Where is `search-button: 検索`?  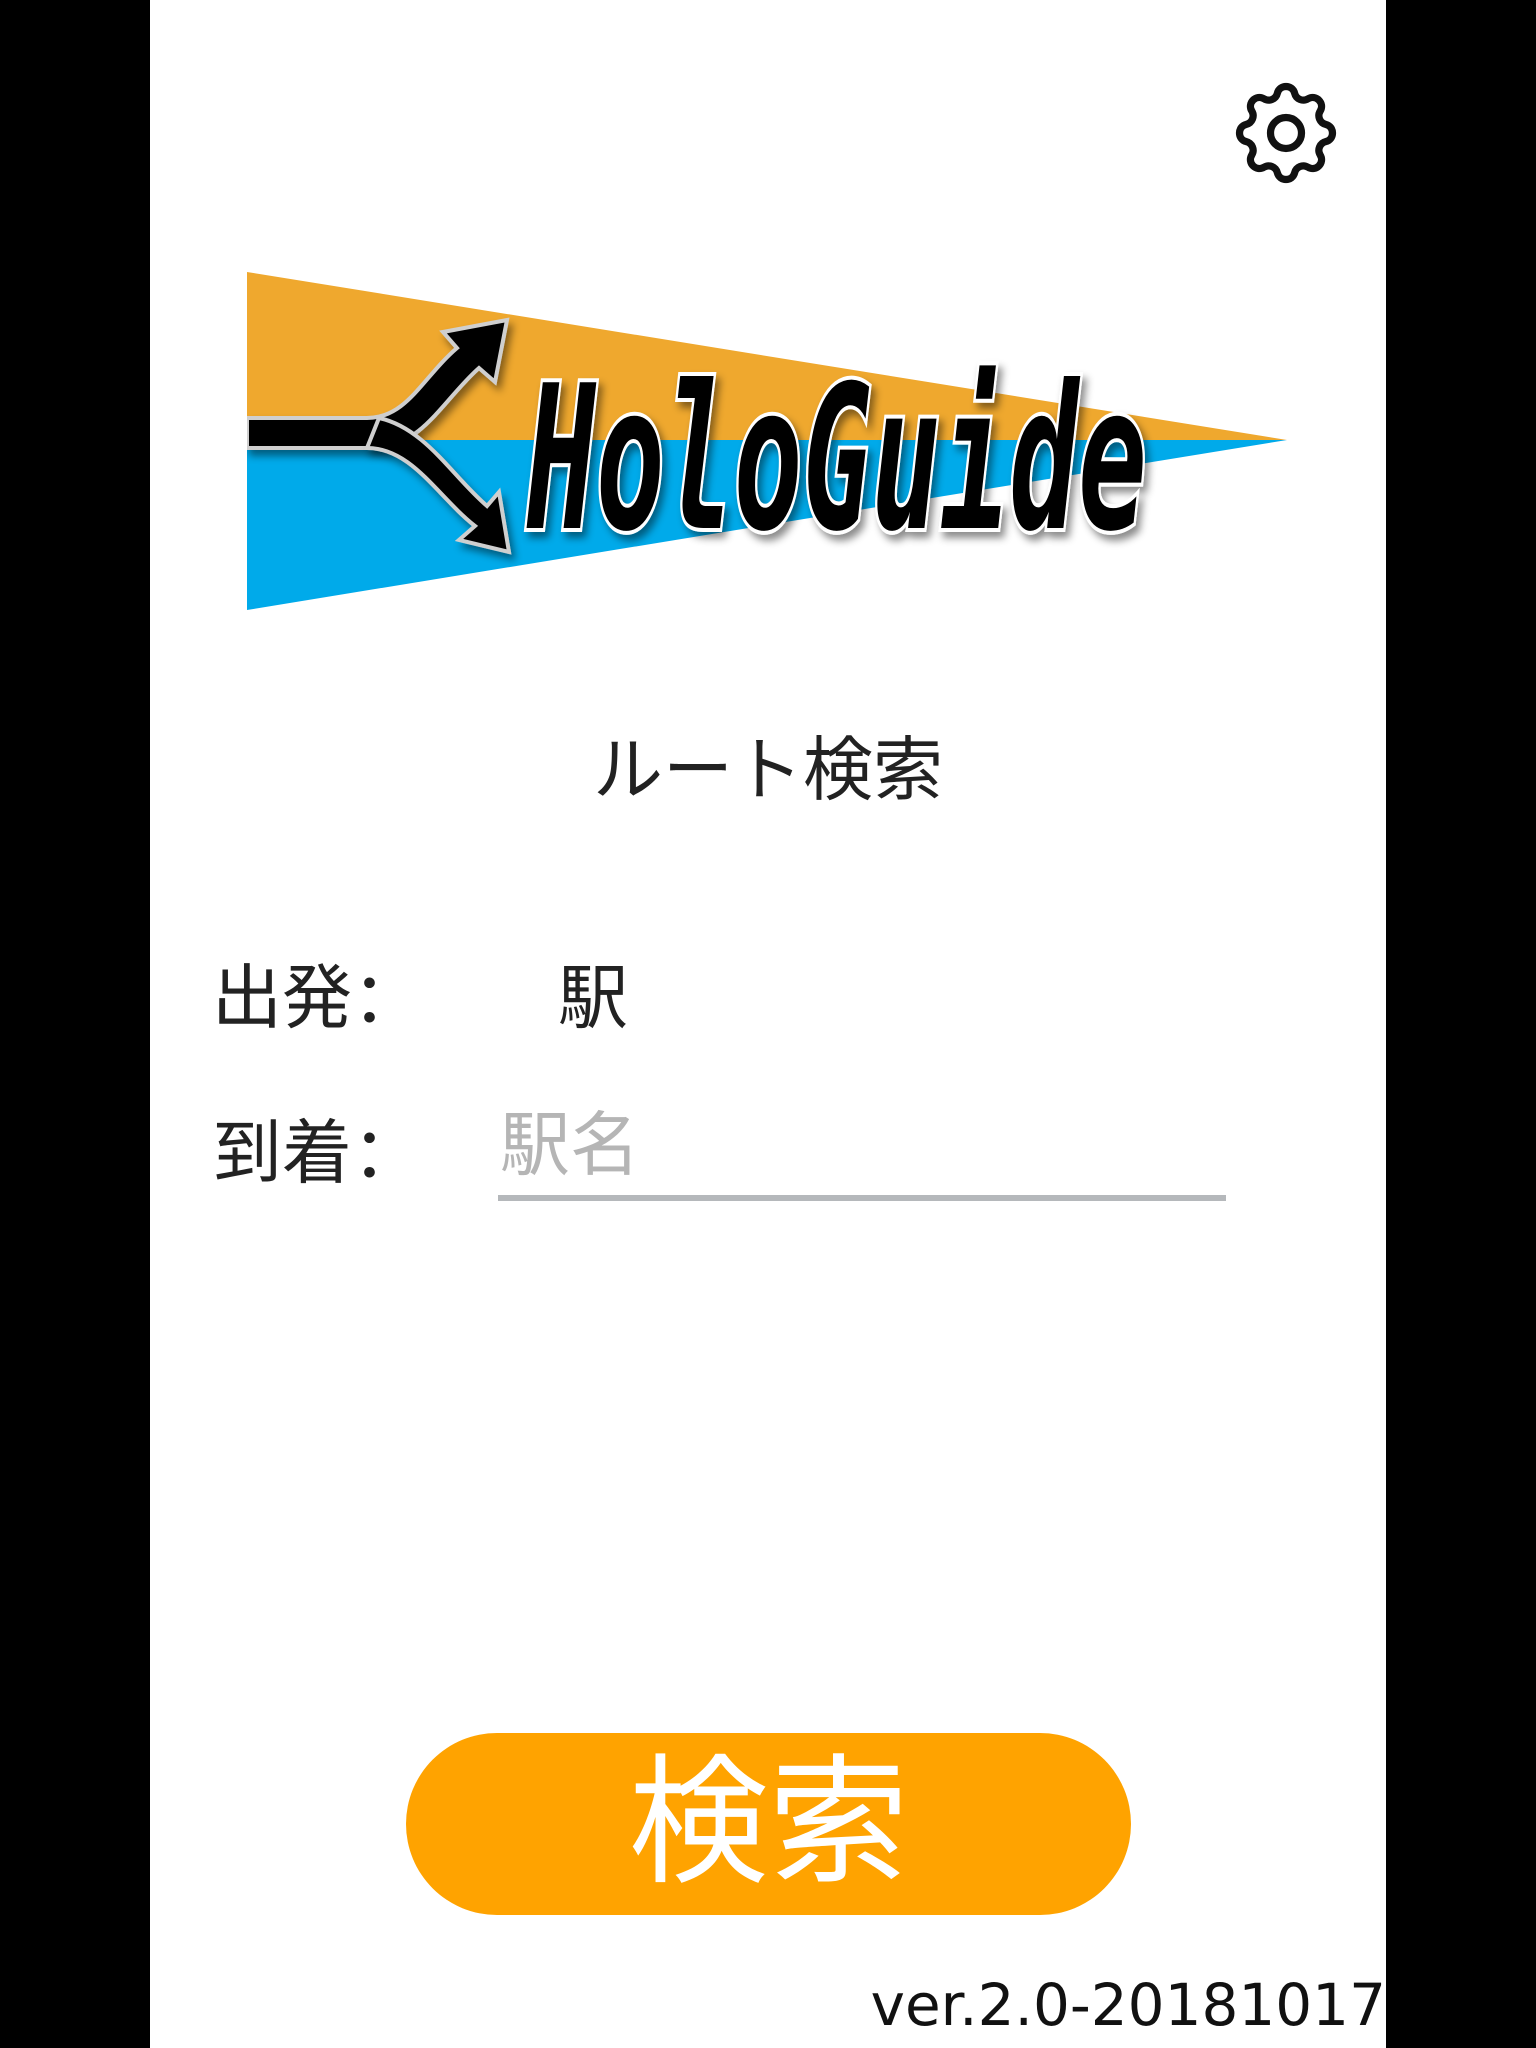 search-button: 検索 is located at coordinates (768, 1824).